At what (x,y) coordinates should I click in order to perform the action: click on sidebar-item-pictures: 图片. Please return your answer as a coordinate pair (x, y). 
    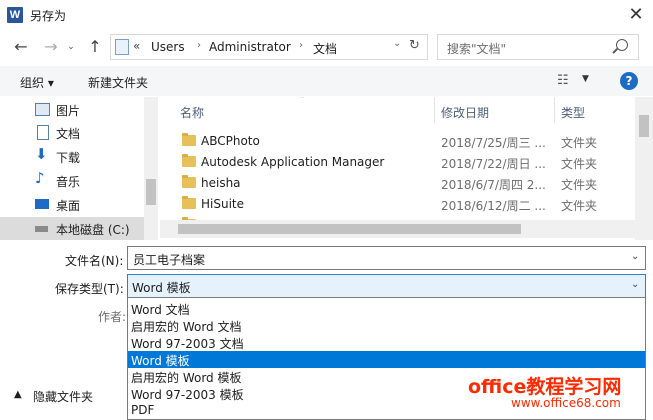
    Looking at the image, I should click on (72, 109).